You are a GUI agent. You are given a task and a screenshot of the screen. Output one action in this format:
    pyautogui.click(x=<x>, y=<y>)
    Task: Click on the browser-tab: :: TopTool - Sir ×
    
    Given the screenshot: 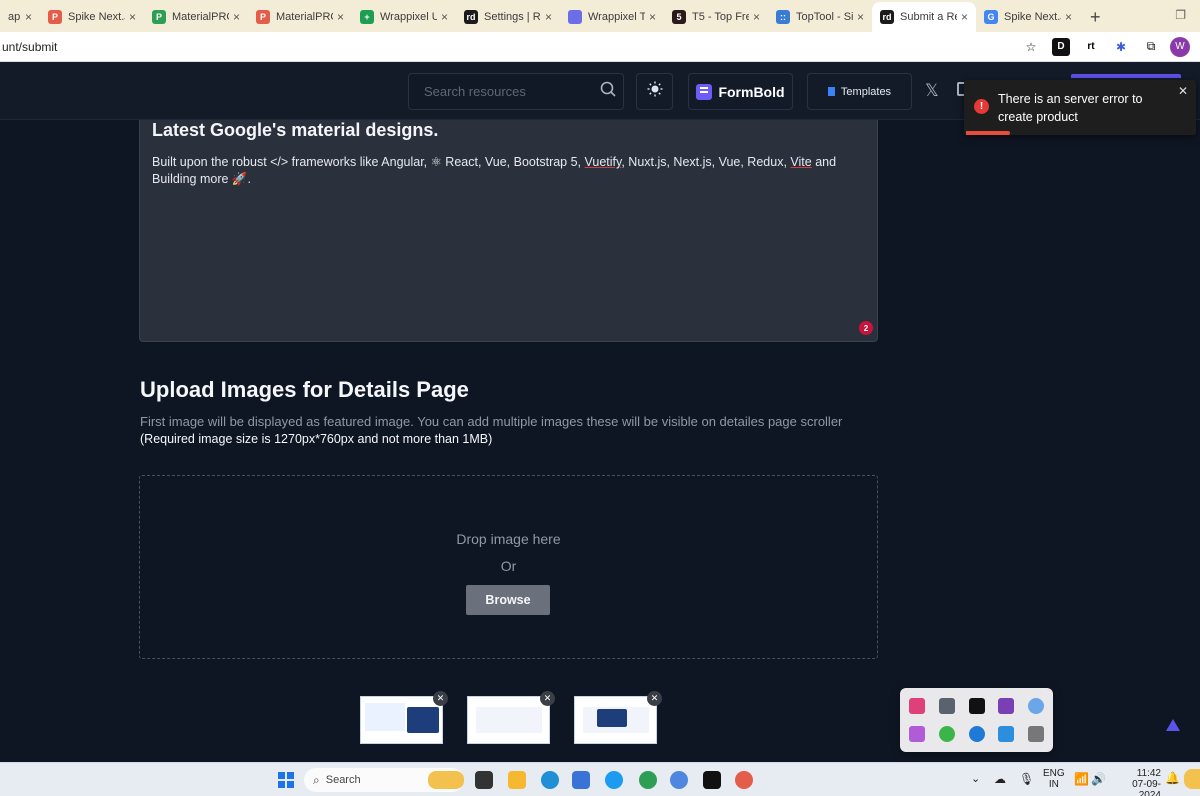 What is the action you would take?
    pyautogui.click(x=820, y=17)
    